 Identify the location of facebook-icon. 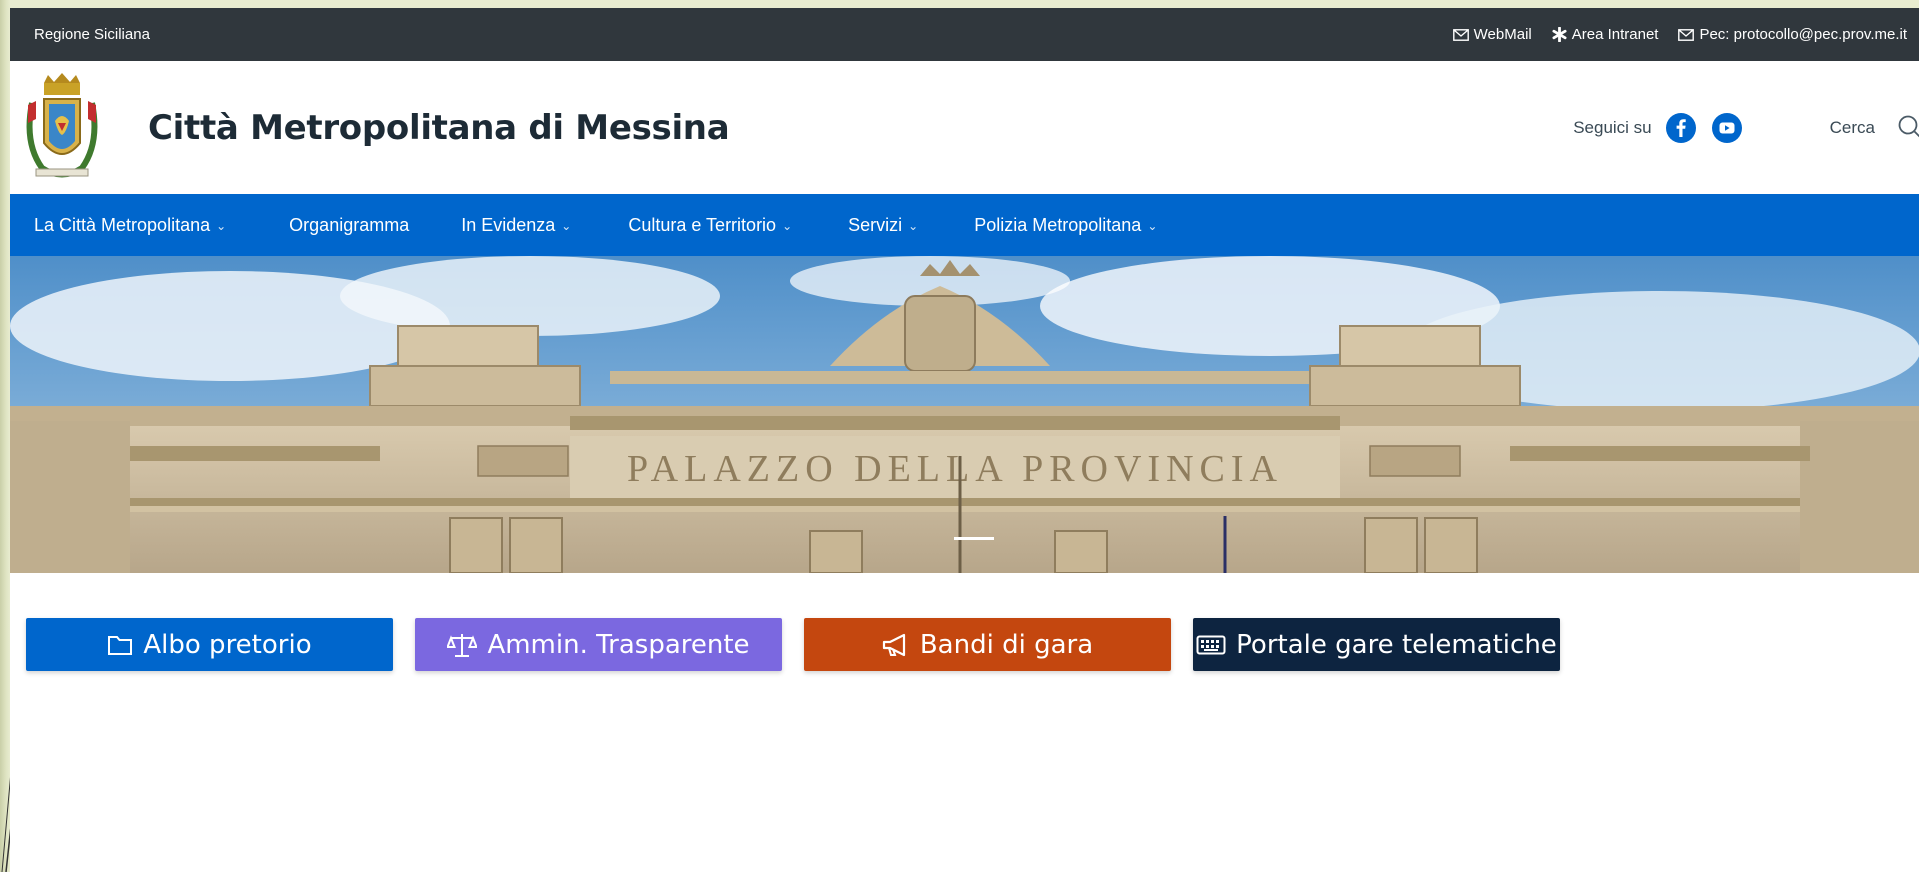
(1680, 127).